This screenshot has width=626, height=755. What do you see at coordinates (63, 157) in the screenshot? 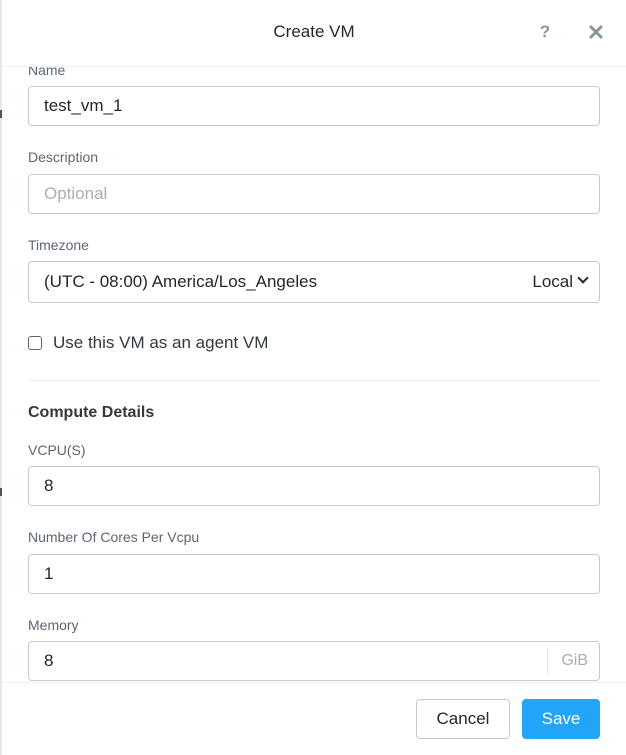
I see `description-label: Description` at bounding box center [63, 157].